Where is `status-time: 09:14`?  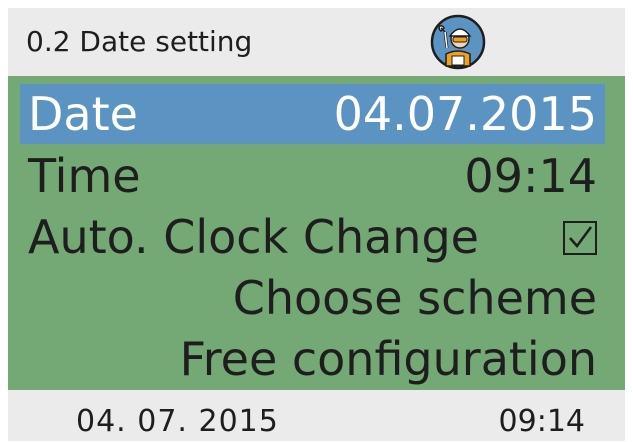
status-time: 09:14 is located at coordinates (541, 421).